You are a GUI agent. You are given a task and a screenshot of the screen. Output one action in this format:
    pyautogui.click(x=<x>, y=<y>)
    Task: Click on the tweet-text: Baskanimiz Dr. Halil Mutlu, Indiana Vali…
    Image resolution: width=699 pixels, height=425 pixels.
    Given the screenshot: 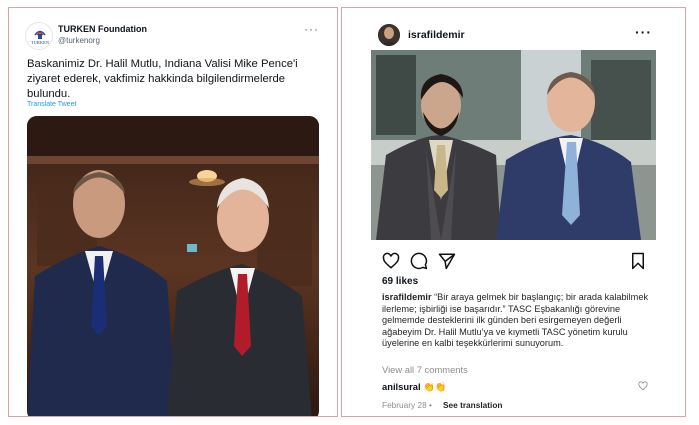 What is the action you would take?
    pyautogui.click(x=162, y=79)
    